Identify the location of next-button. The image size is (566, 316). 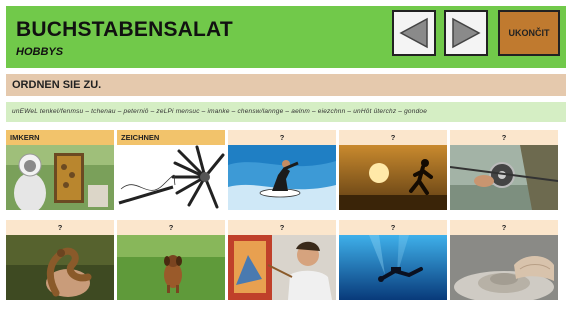
(466, 33).